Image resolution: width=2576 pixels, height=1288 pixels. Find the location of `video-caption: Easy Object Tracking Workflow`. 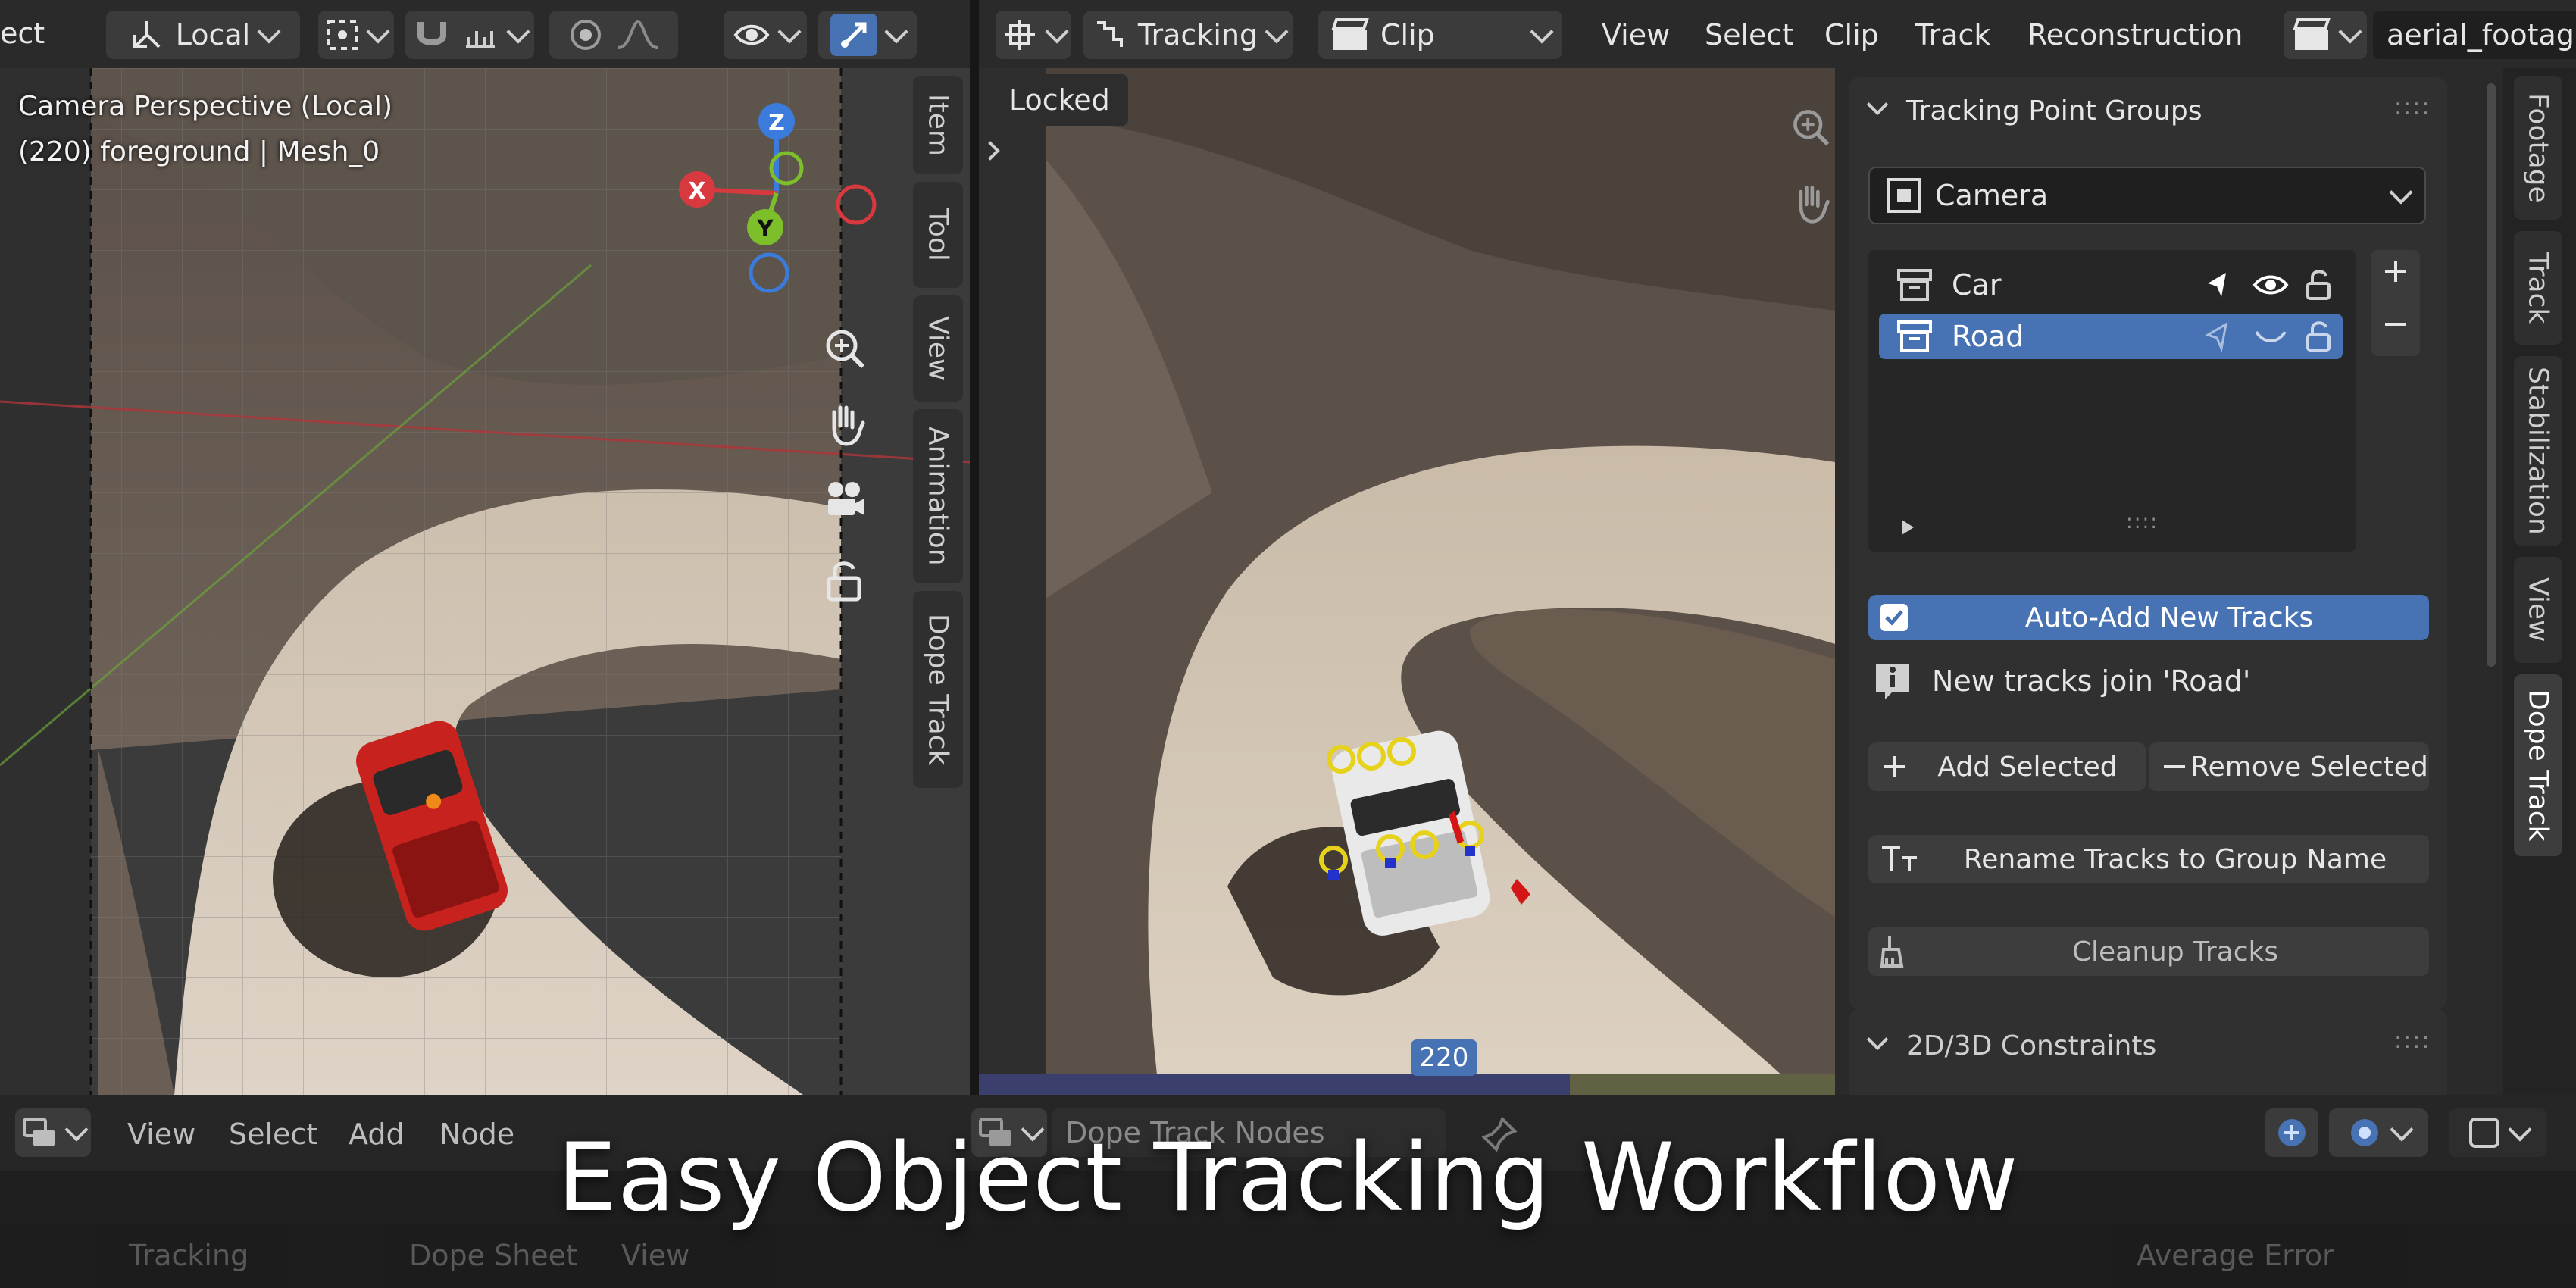

video-caption: Easy Object Tracking Workflow is located at coordinates (1288, 1178).